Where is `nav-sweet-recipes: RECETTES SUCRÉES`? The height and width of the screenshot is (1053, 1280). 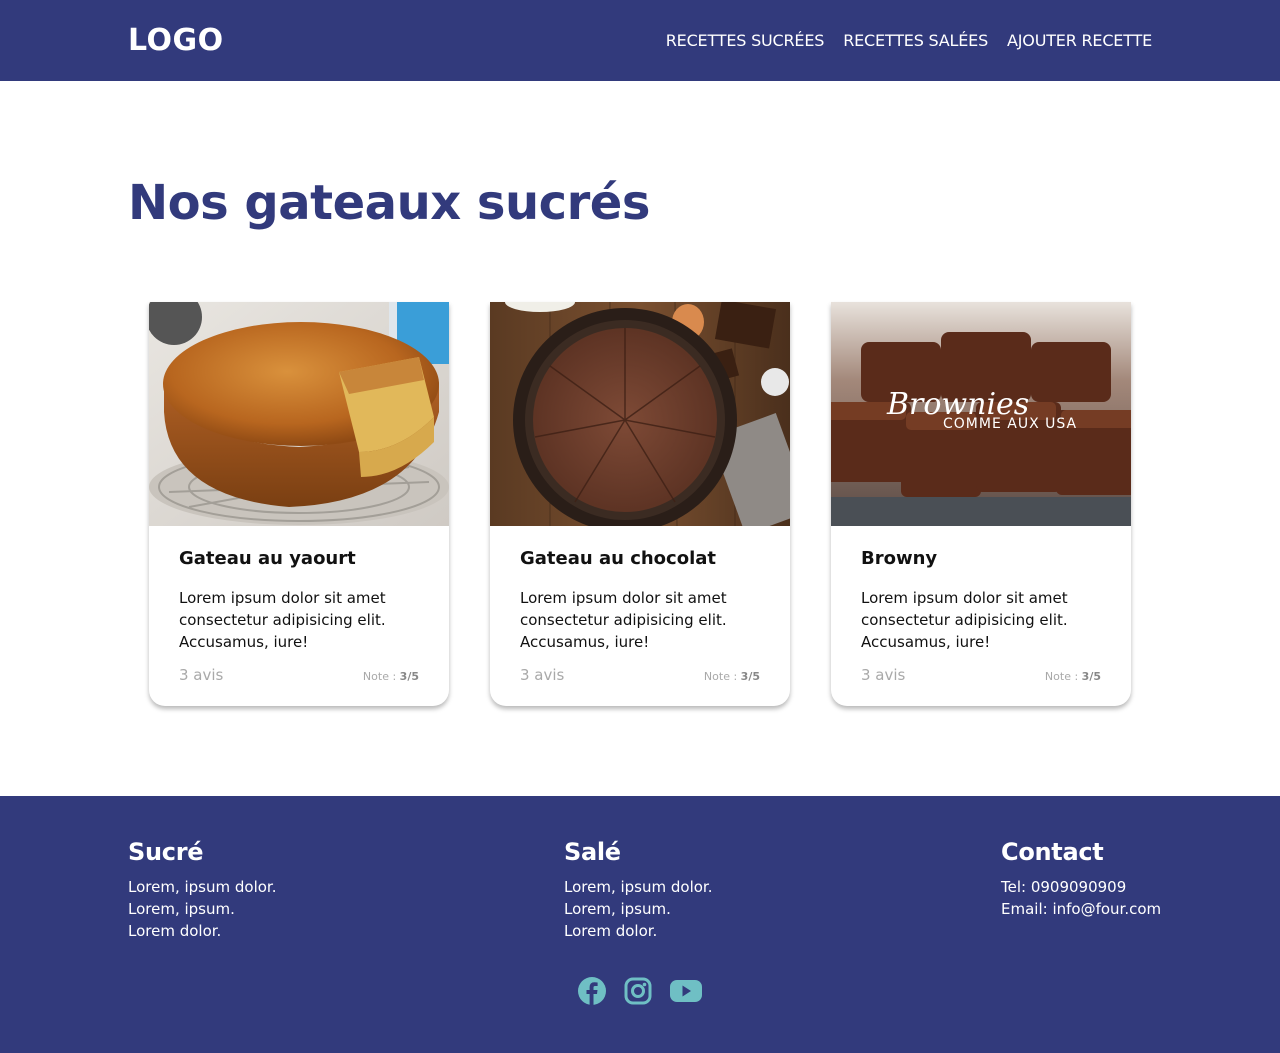 nav-sweet-recipes: RECETTES SUCRÉES is located at coordinates (745, 40).